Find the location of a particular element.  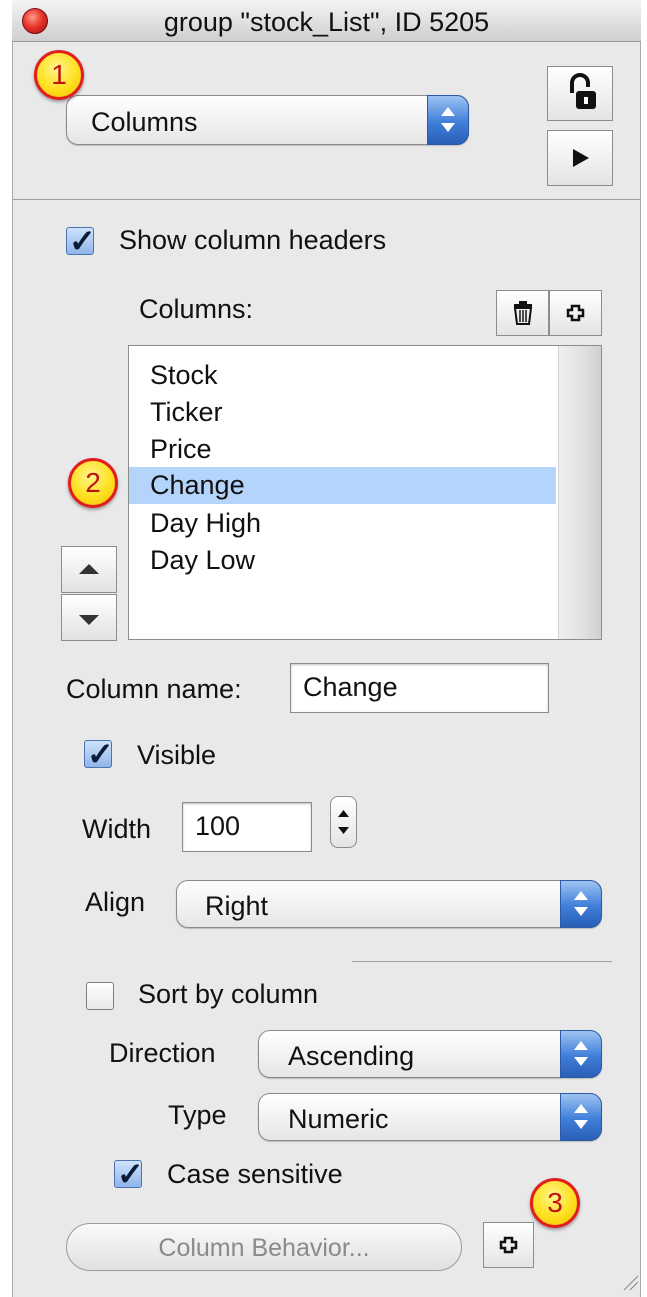

add-column-button is located at coordinates (575, 313).